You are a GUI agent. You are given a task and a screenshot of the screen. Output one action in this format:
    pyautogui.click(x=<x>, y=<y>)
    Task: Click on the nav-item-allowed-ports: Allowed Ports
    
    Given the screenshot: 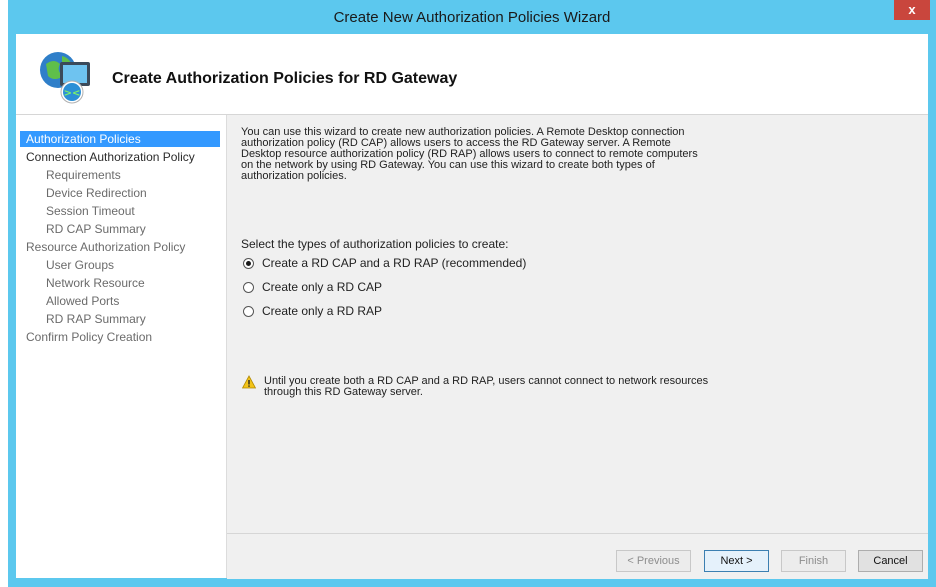 What is the action you would take?
    pyautogui.click(x=79, y=301)
    